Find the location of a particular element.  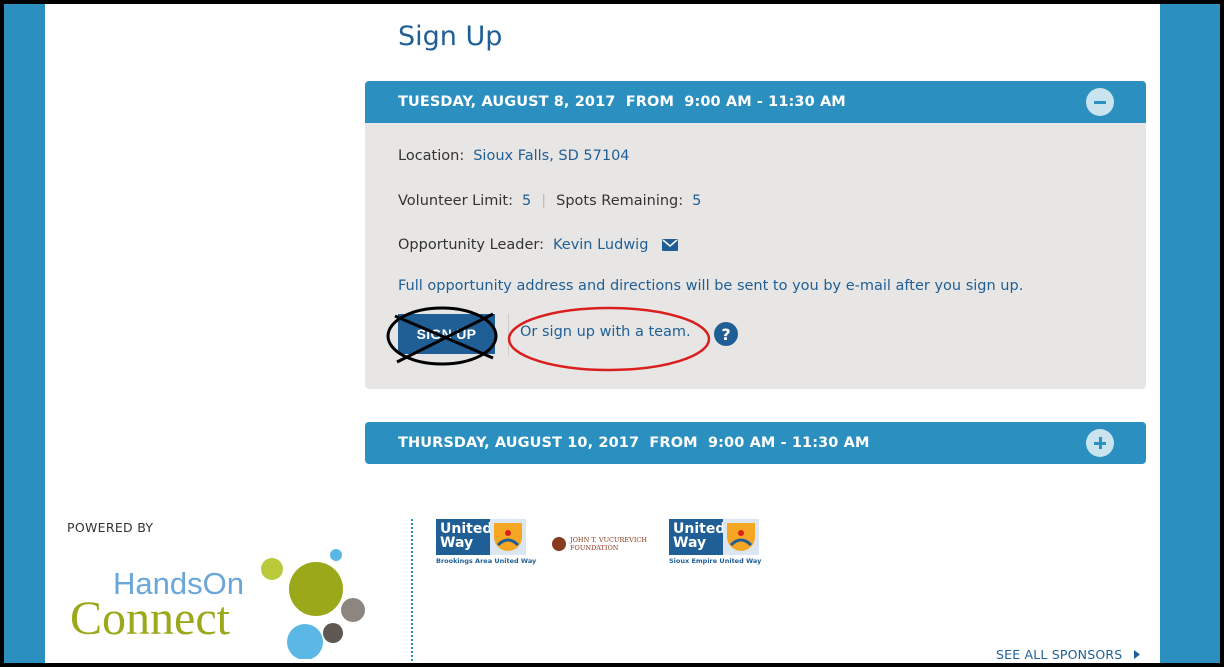

caret-right-icon is located at coordinates (1136, 654).